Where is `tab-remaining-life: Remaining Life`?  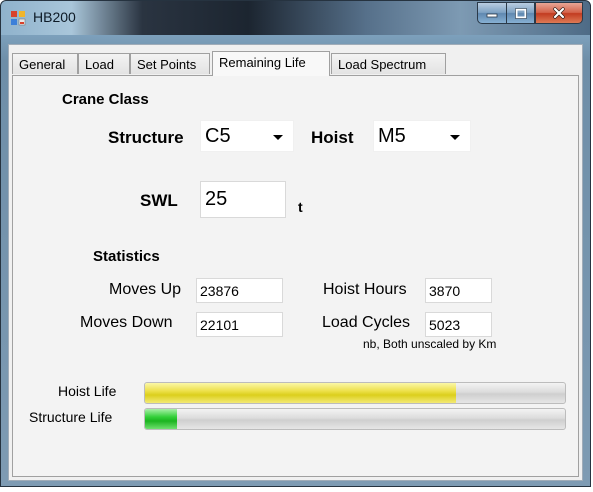 tab-remaining-life: Remaining Life is located at coordinates (271, 63).